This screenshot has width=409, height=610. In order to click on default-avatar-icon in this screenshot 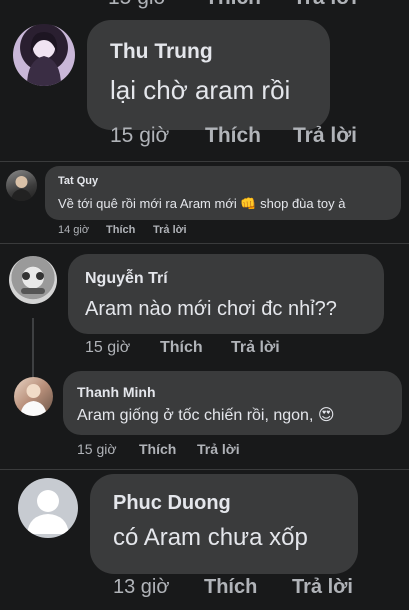, I will do `click(48, 512)`.